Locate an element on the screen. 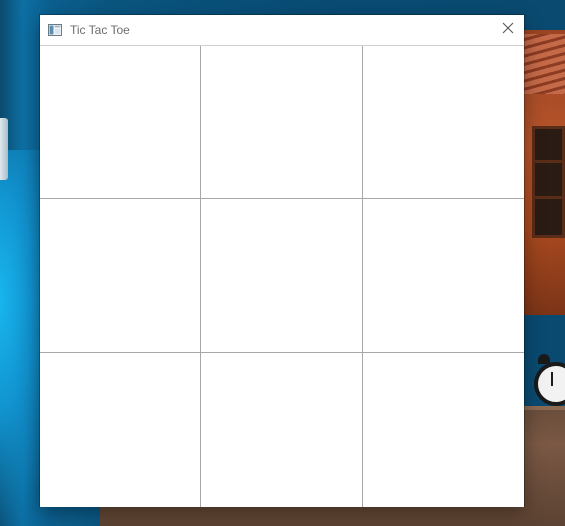 The height and width of the screenshot is (526, 565). window-app-icon is located at coordinates (55, 30).